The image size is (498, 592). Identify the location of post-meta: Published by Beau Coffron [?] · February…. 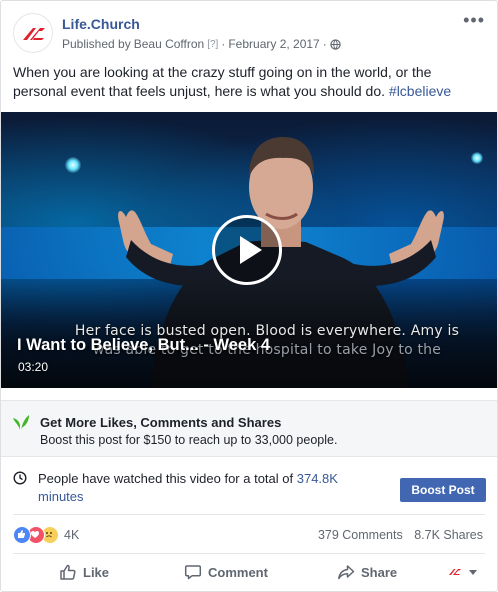
(201, 44).